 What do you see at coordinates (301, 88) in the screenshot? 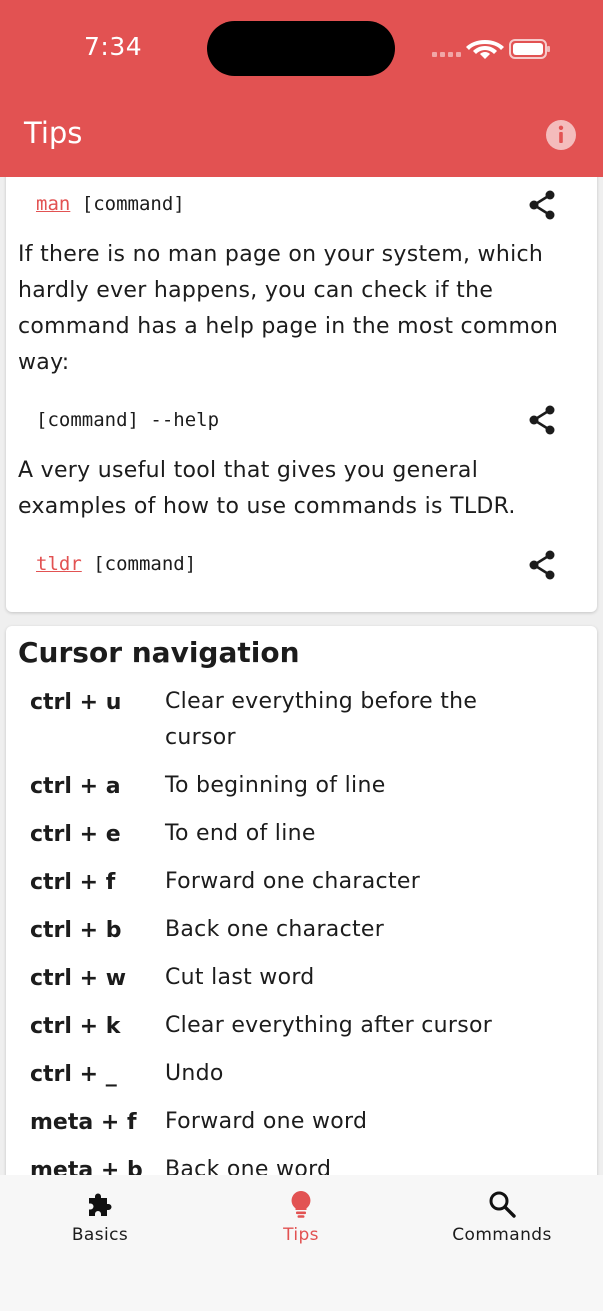
I see `app-bar: 7:34 Tips` at bounding box center [301, 88].